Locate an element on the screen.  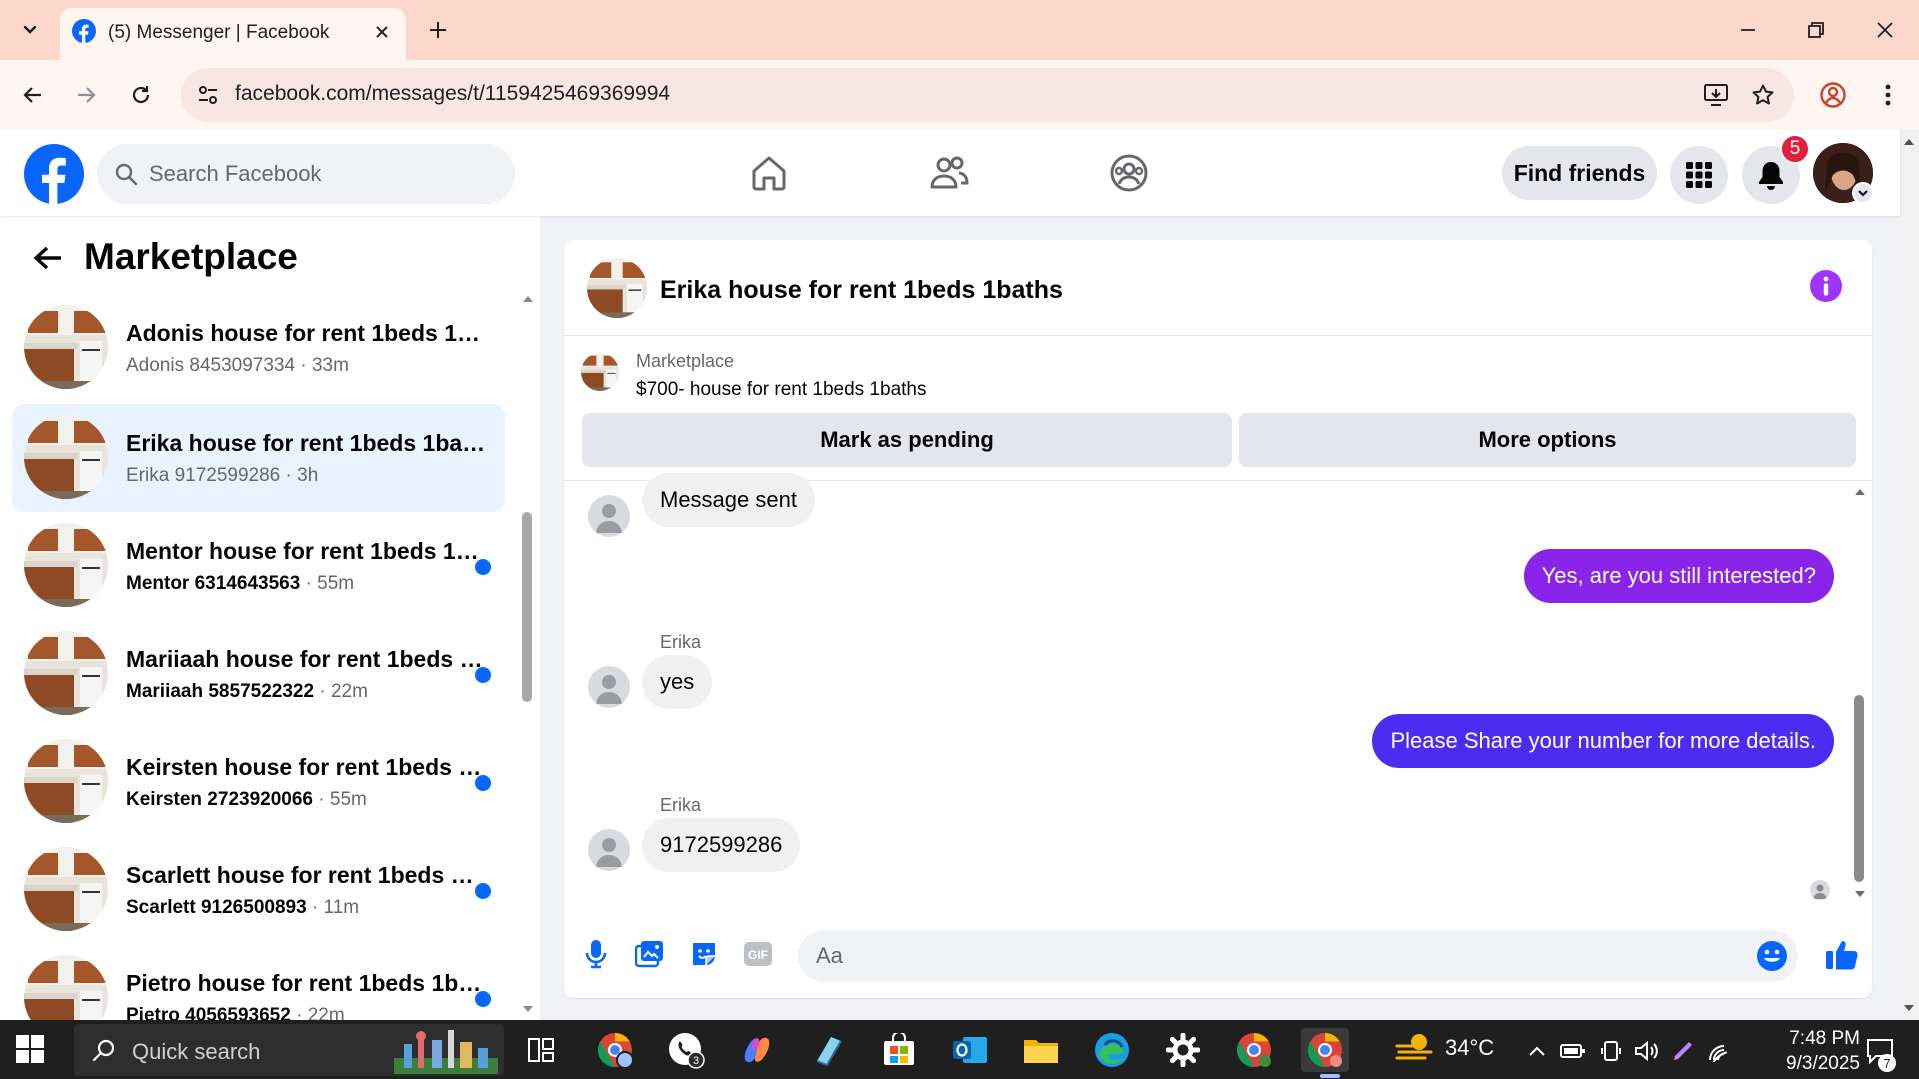
emoji-picker-icon is located at coordinates (1772, 956).